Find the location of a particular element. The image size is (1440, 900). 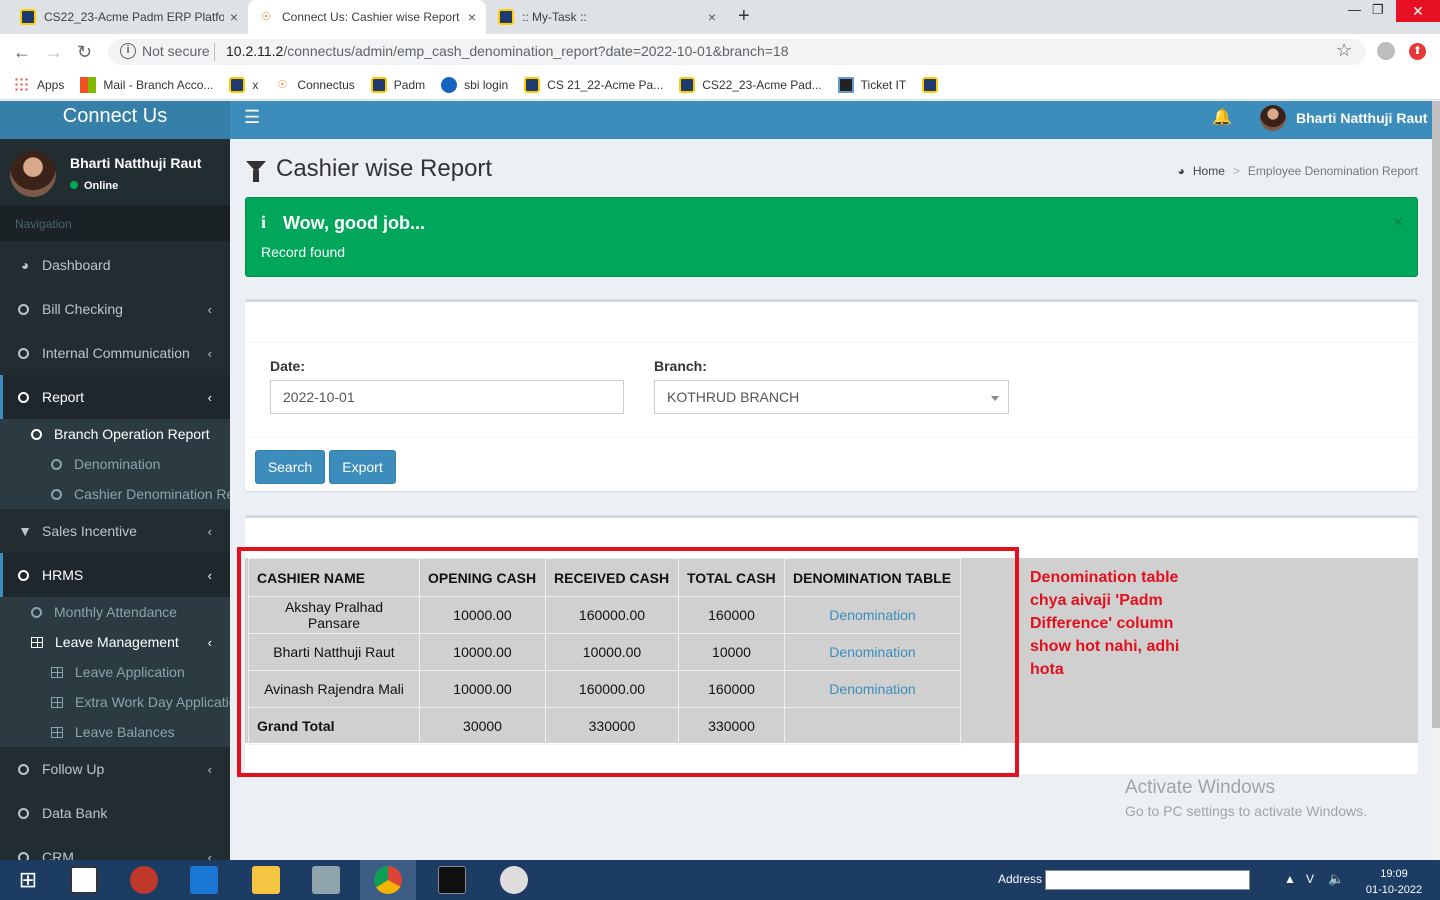

browser-tab-erp: CS22_23-Acme Padm ERP Platfor × is located at coordinates (129, 17).